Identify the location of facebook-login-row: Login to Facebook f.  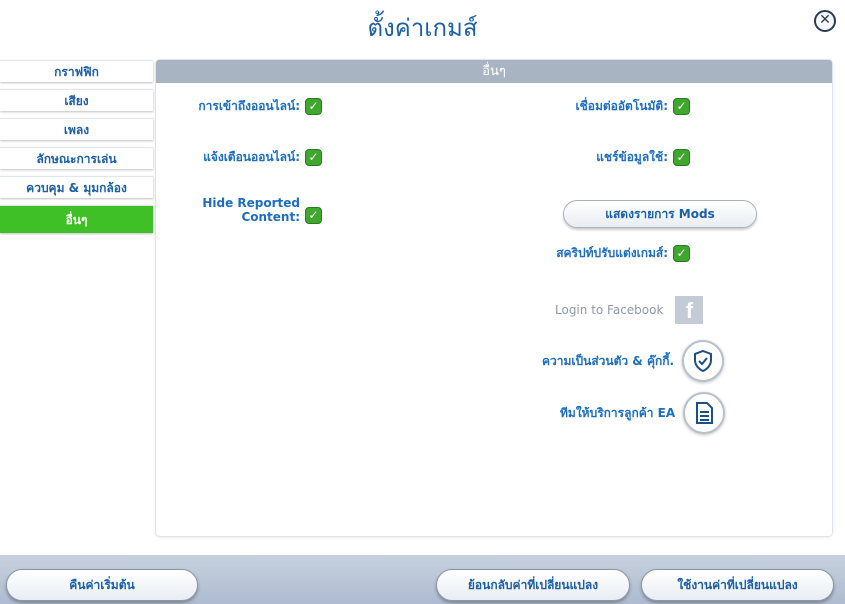
(629, 310).